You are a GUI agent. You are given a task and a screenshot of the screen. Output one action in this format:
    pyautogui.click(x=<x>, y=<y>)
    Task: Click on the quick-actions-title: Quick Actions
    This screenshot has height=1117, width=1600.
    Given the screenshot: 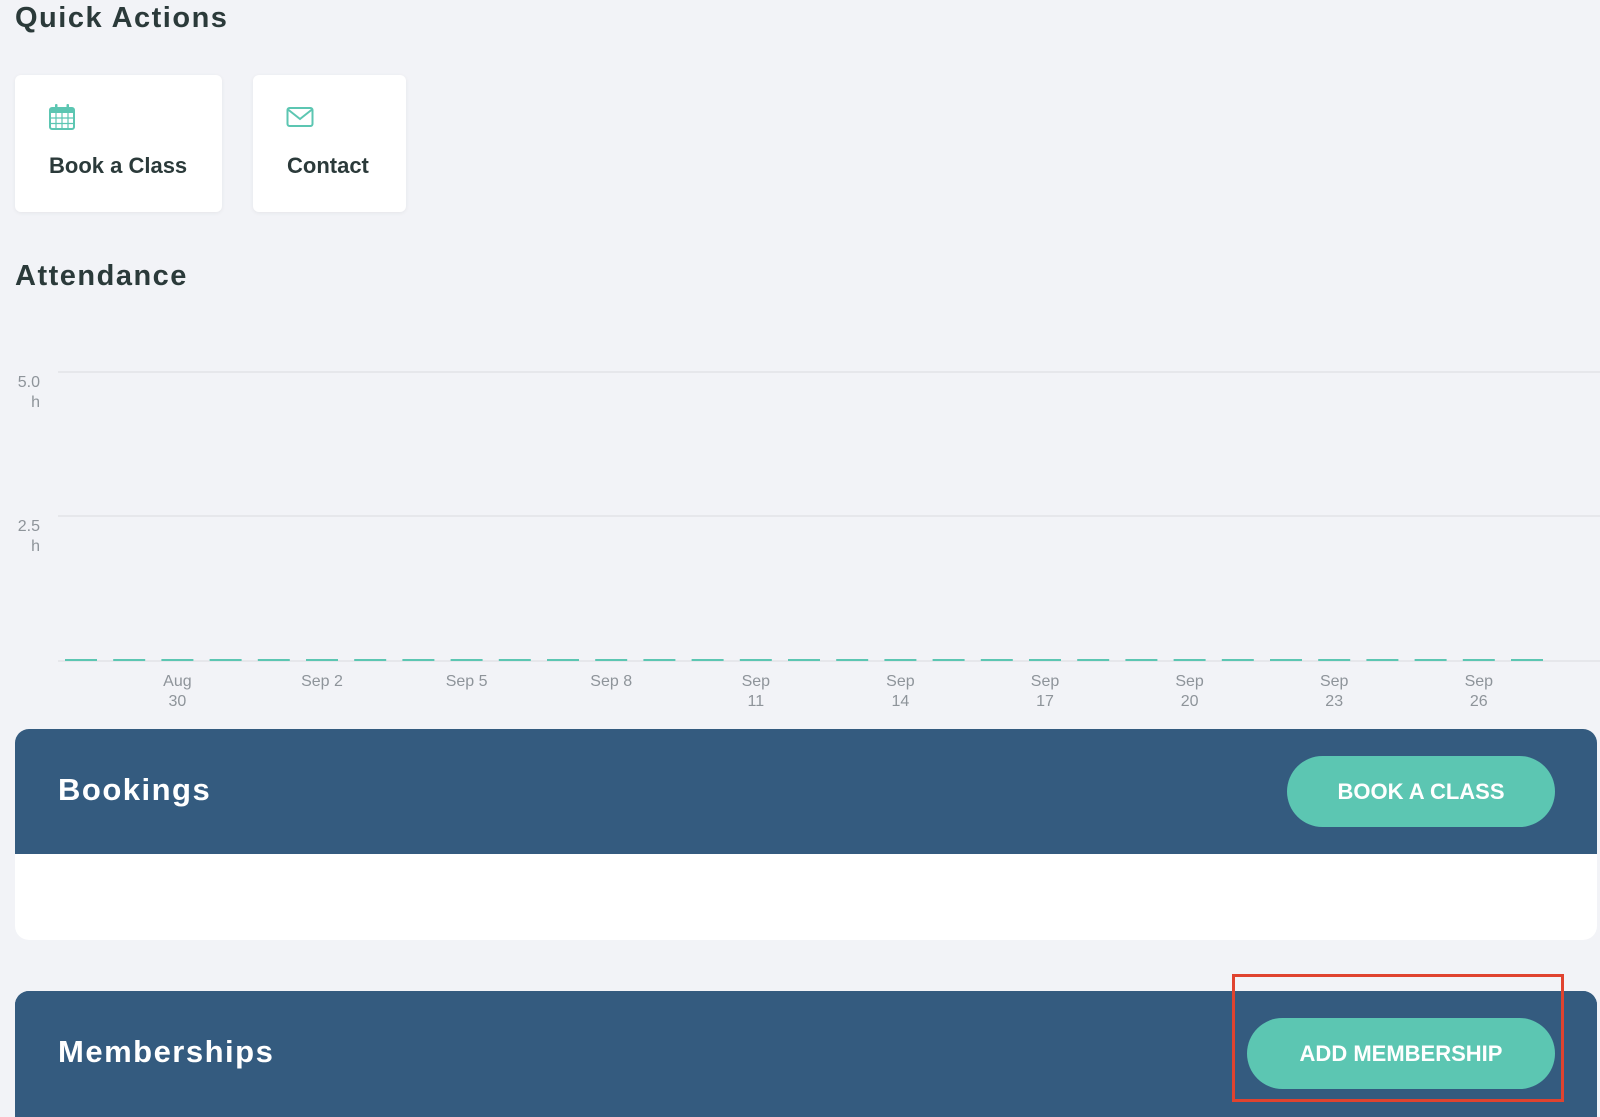 What is the action you would take?
    pyautogui.click(x=122, y=18)
    